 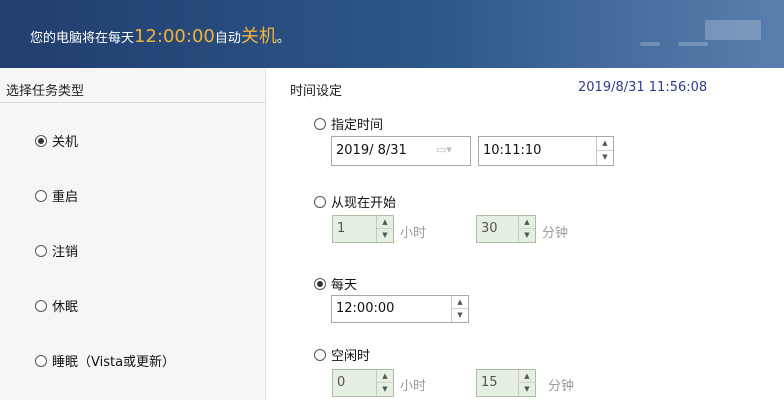 I want to click on radio-restart: 重启, so click(x=56, y=195).